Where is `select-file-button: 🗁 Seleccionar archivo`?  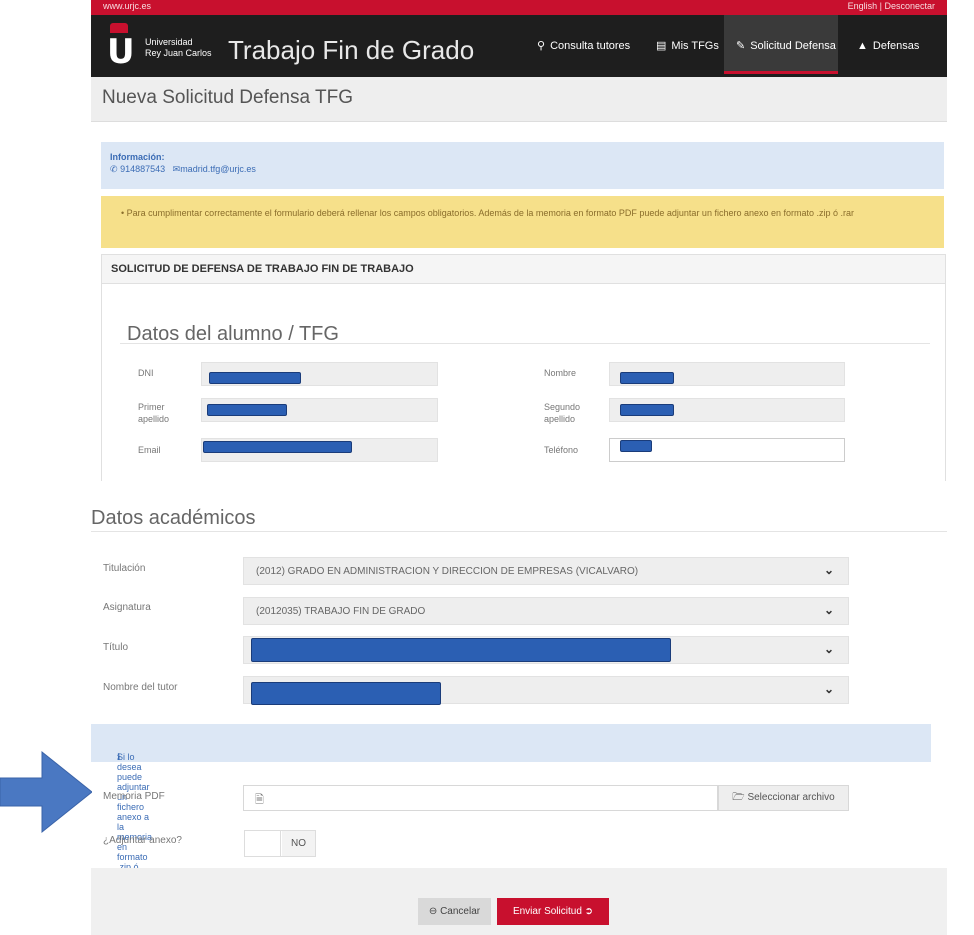
select-file-button: 🗁 Seleccionar archivo is located at coordinates (783, 798).